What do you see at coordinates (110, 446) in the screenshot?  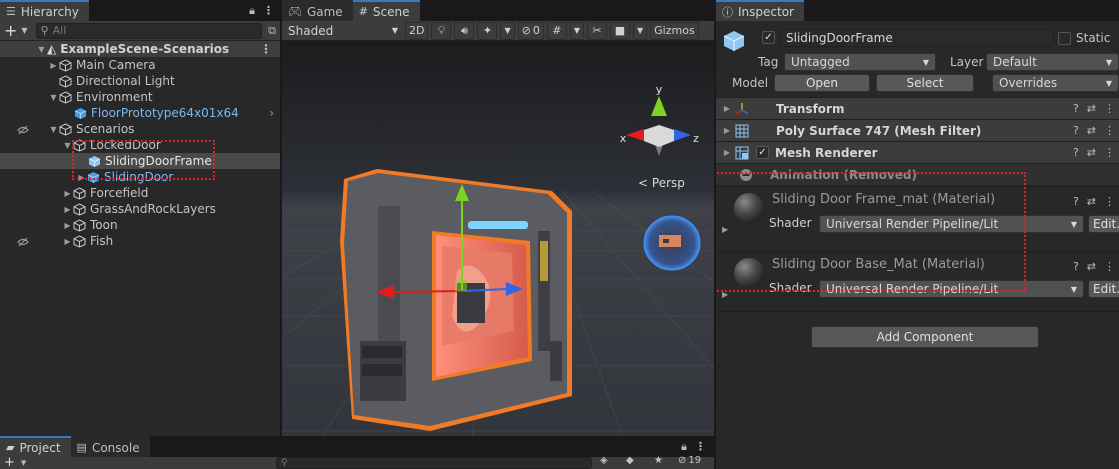 I see `tab-console: ▤ Console` at bounding box center [110, 446].